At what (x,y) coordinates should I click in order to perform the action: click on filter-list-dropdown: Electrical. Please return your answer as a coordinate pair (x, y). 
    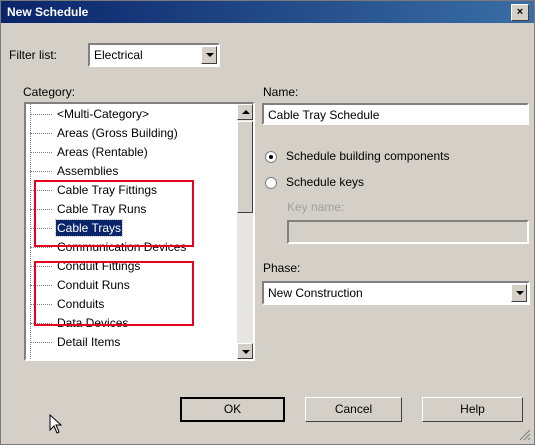
    Looking at the image, I should click on (154, 55).